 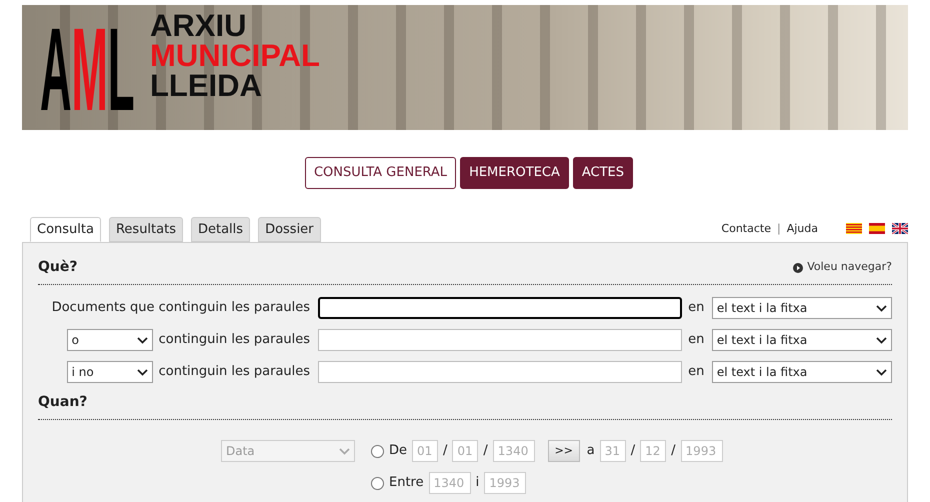 What do you see at coordinates (145, 229) in the screenshot?
I see `tab: Resultats` at bounding box center [145, 229].